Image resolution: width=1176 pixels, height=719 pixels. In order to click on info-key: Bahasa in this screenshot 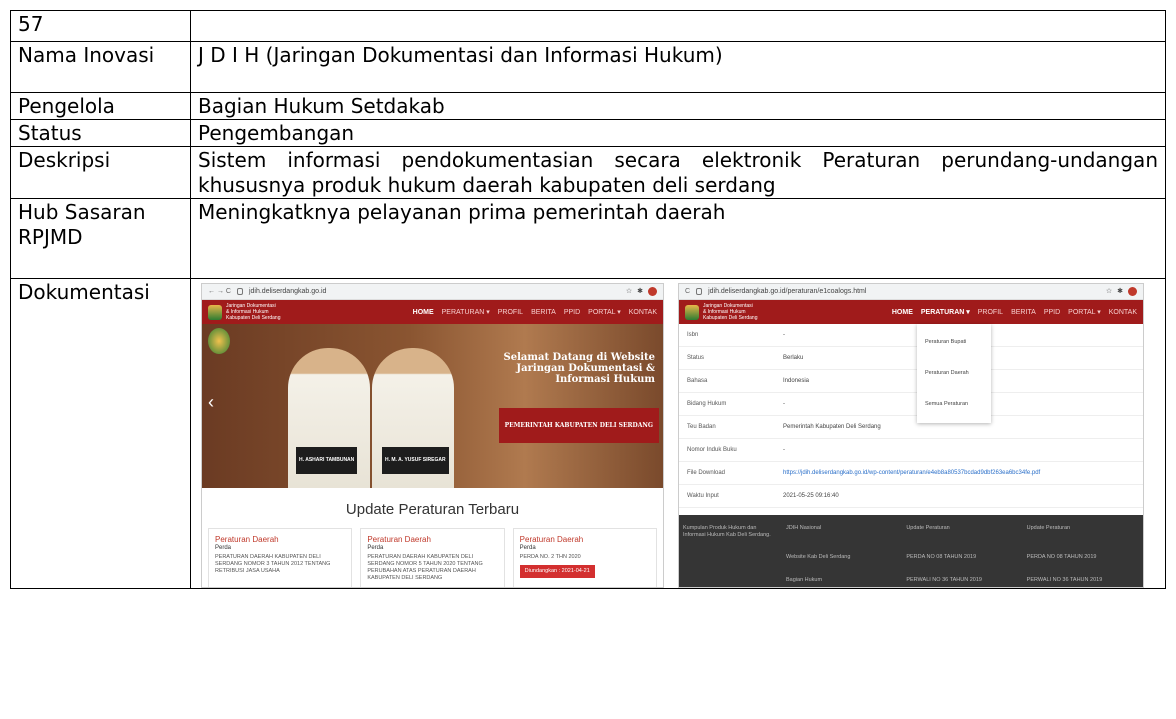, I will do `click(697, 380)`.